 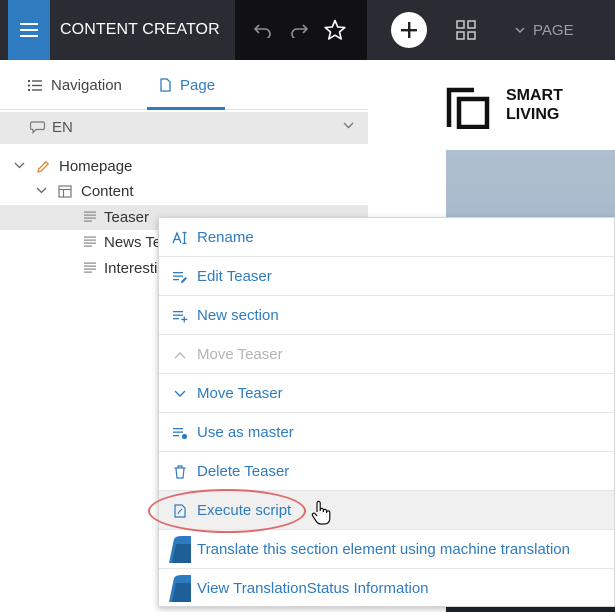 I want to click on tree-item-label: Content, so click(x=107, y=191).